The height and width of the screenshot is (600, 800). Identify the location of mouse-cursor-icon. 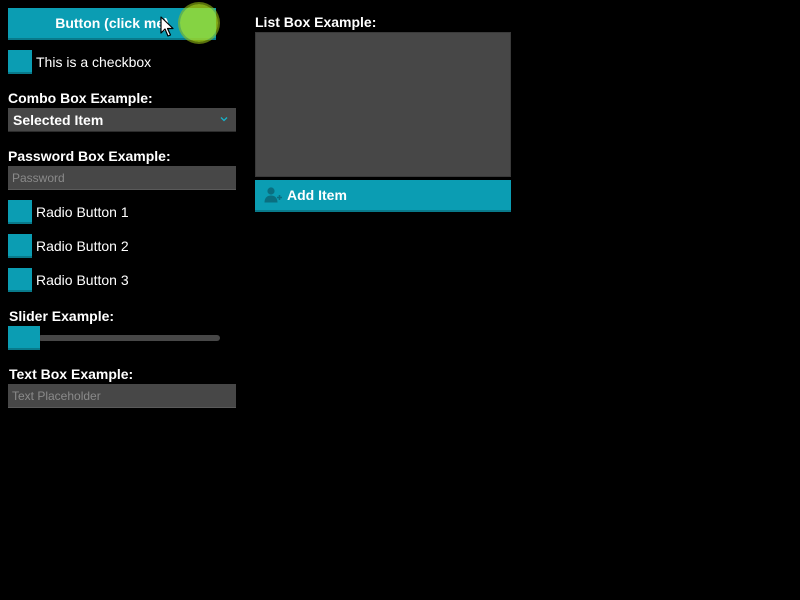
(167, 26).